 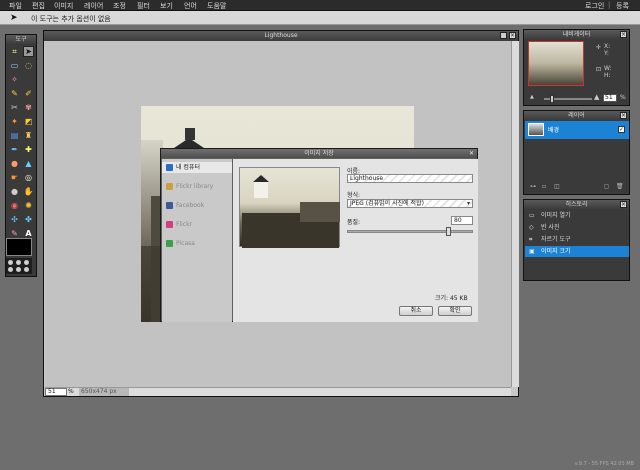 I want to click on menu-layer: 레이어, so click(x=93, y=6).